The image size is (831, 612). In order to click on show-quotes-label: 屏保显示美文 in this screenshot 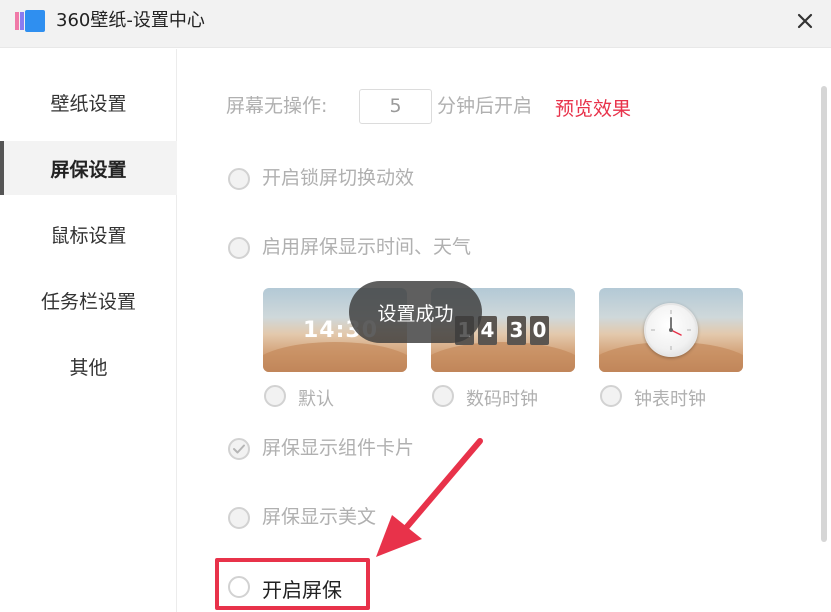, I will do `click(319, 517)`.